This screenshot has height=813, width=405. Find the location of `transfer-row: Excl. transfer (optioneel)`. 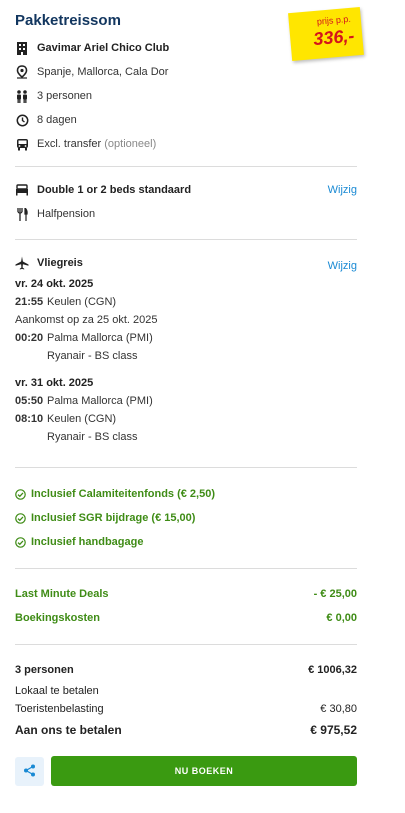

transfer-row: Excl. transfer (optioneel) is located at coordinates (85, 144).